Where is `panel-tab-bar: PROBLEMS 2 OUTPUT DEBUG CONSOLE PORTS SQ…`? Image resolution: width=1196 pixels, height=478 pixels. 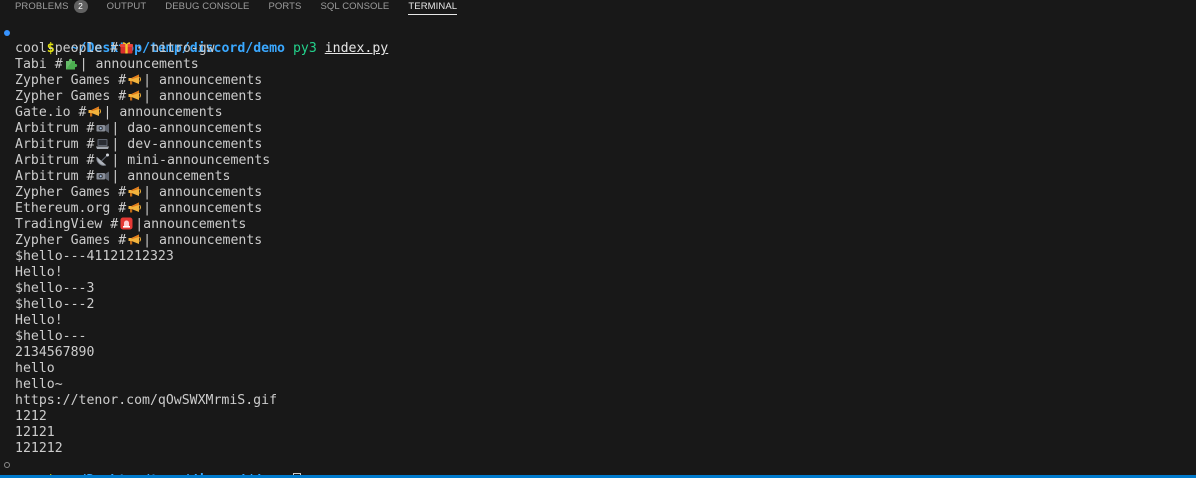
panel-tab-bar: PROBLEMS 2 OUTPUT DEBUG CONSOLE PORTS SQ… is located at coordinates (598, 7).